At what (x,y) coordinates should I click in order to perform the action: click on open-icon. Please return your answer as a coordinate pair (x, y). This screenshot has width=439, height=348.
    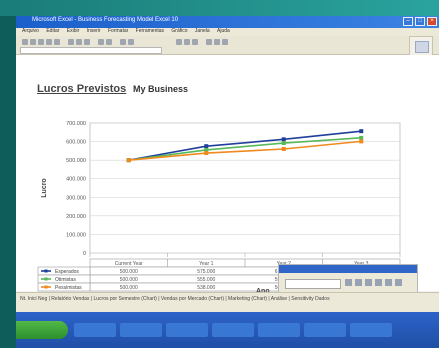
    Looking at the image, I should click on (33, 42).